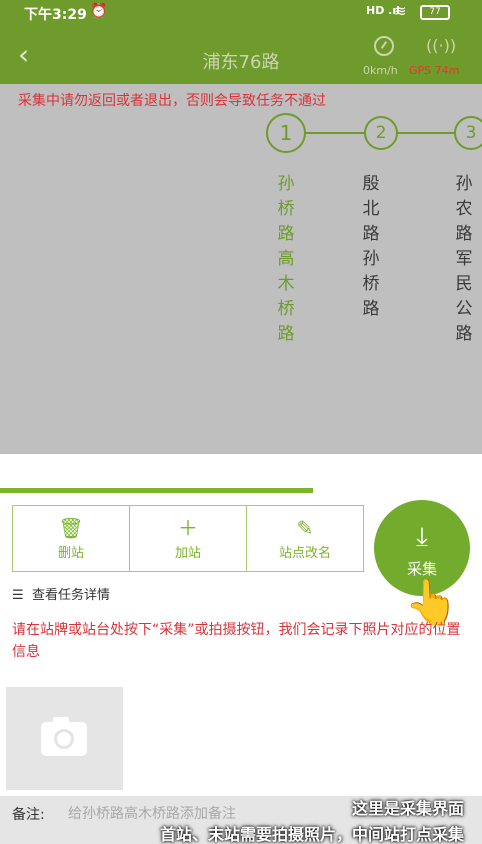 The height and width of the screenshot is (844, 482). I want to click on station-node-1: 1, so click(286, 133).